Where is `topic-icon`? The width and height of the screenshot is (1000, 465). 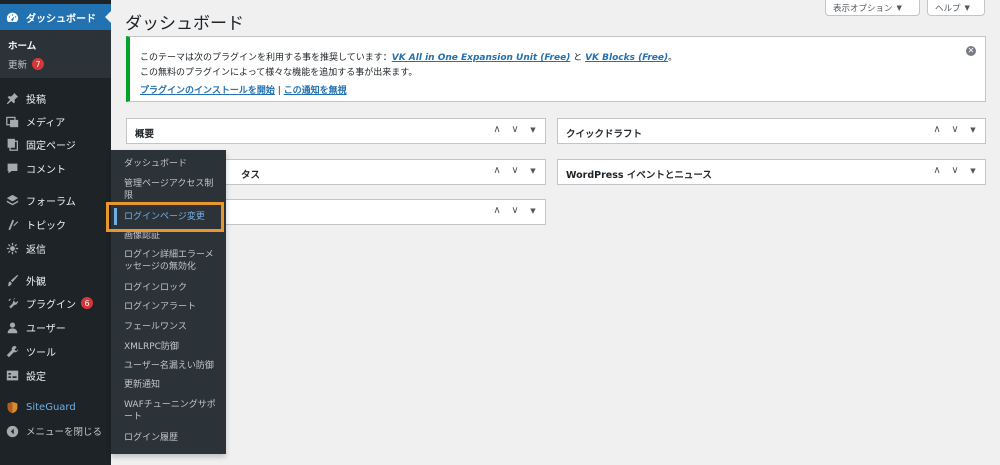
topic-icon is located at coordinates (12, 224).